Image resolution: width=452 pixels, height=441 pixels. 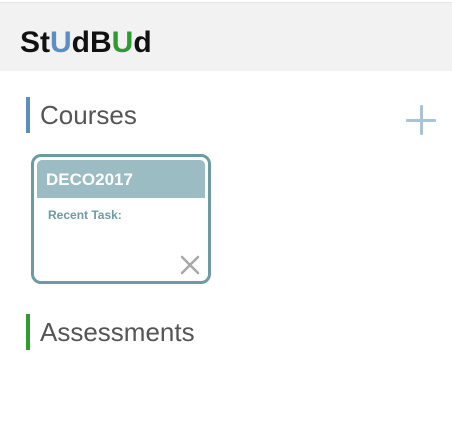 I want to click on courses-title: Courses, so click(x=88, y=115).